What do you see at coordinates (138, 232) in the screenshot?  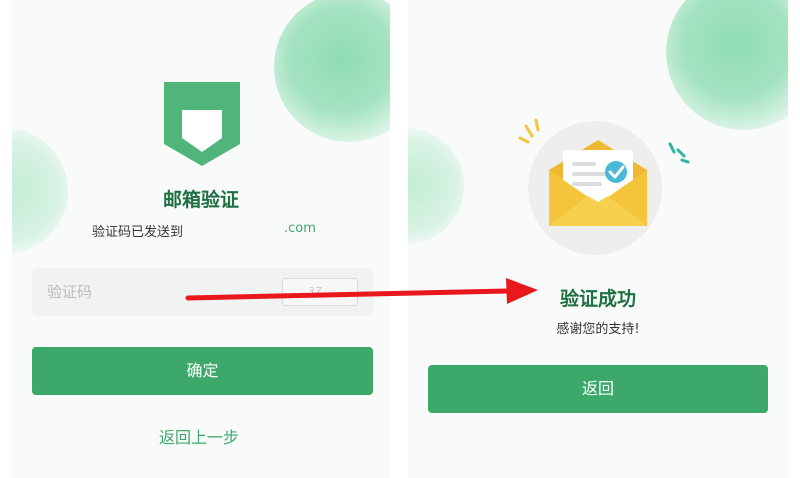 I see `code-sent-text: 验证码已发送到` at bounding box center [138, 232].